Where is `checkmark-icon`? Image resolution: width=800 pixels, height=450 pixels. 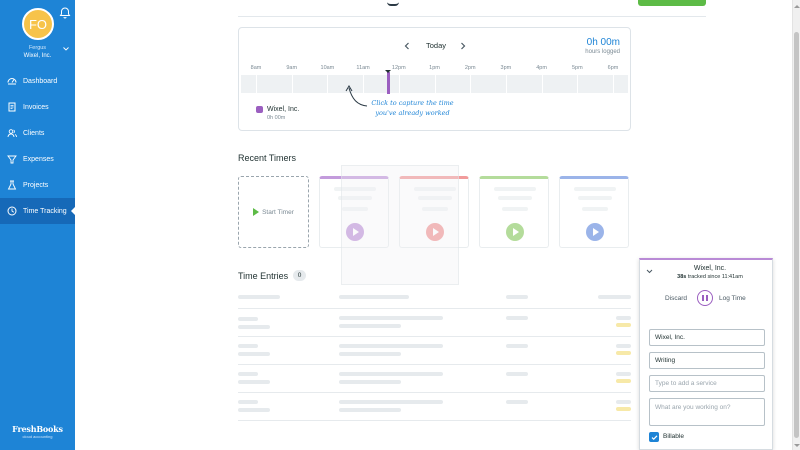 checkmark-icon is located at coordinates (654, 437).